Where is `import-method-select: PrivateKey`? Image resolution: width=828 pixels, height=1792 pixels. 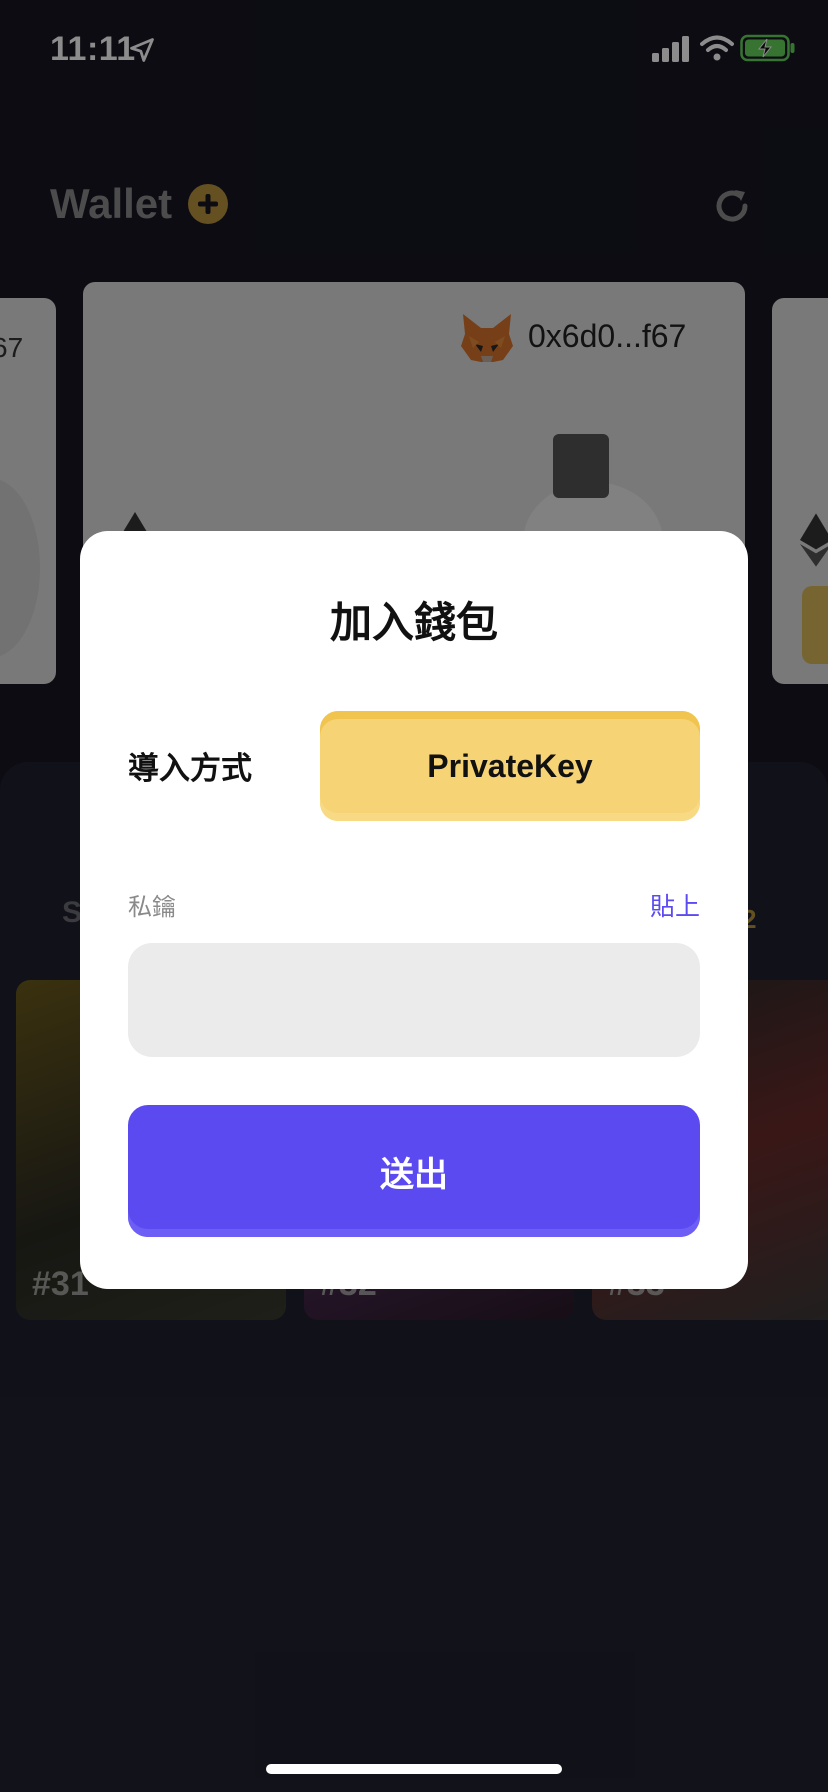
import-method-select: PrivateKey is located at coordinates (510, 766).